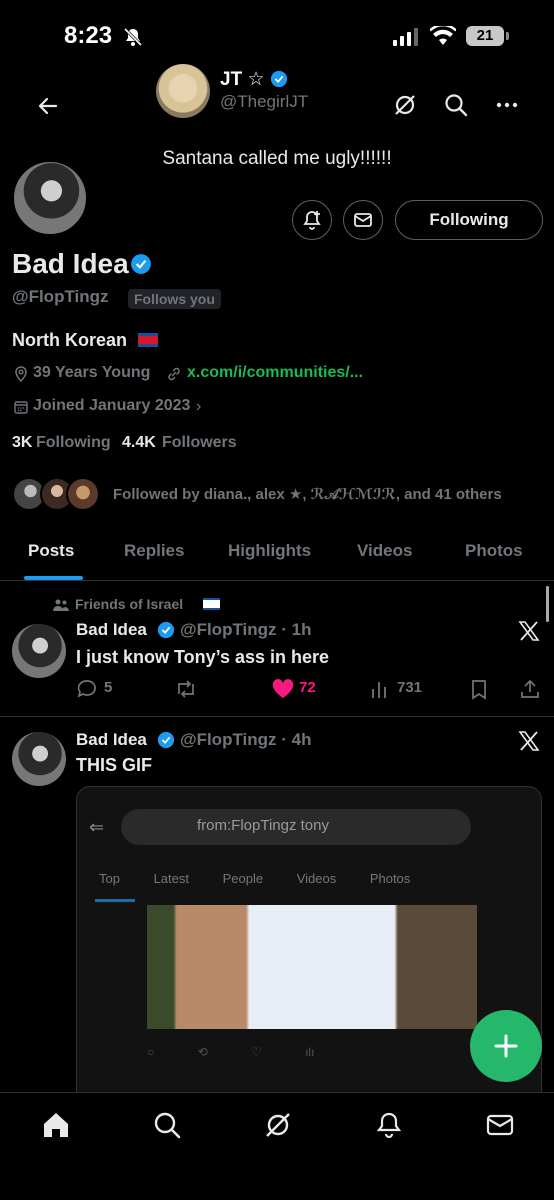 The width and height of the screenshot is (554, 1200). What do you see at coordinates (111, 406) in the screenshot?
I see `profile-joined-date: Joined January 2023` at bounding box center [111, 406].